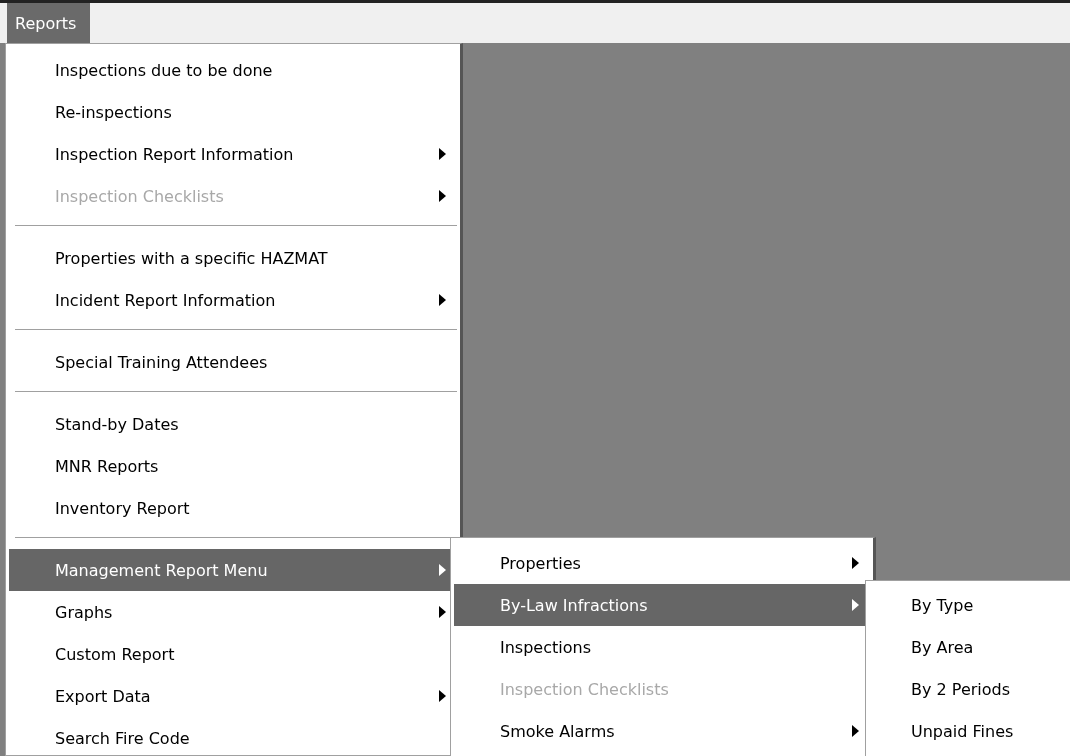 Image resolution: width=1070 pixels, height=756 pixels. Describe the element at coordinates (49, 23) in the screenshot. I see `menu-bar-item: Reports` at that location.